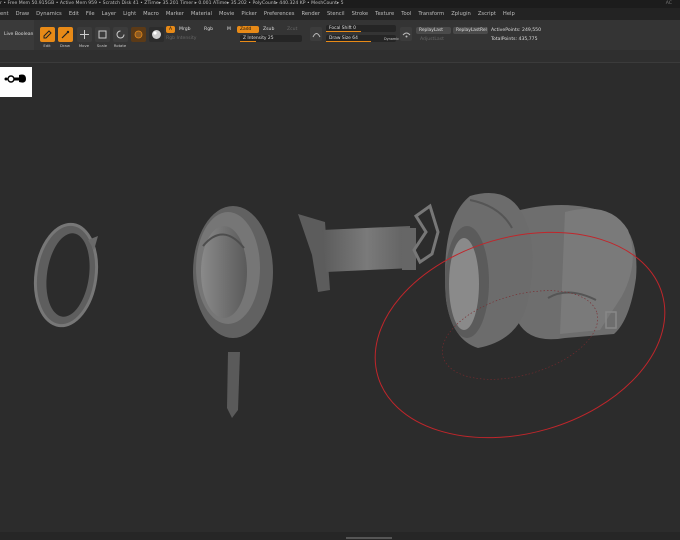 The width and height of the screenshot is (680, 540). I want to click on move-button, so click(84, 34).